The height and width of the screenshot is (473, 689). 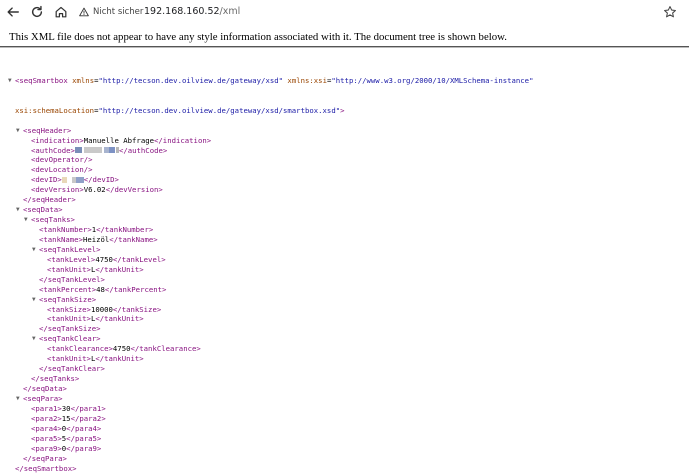 I want to click on xml-text-value: 15, so click(x=66, y=418).